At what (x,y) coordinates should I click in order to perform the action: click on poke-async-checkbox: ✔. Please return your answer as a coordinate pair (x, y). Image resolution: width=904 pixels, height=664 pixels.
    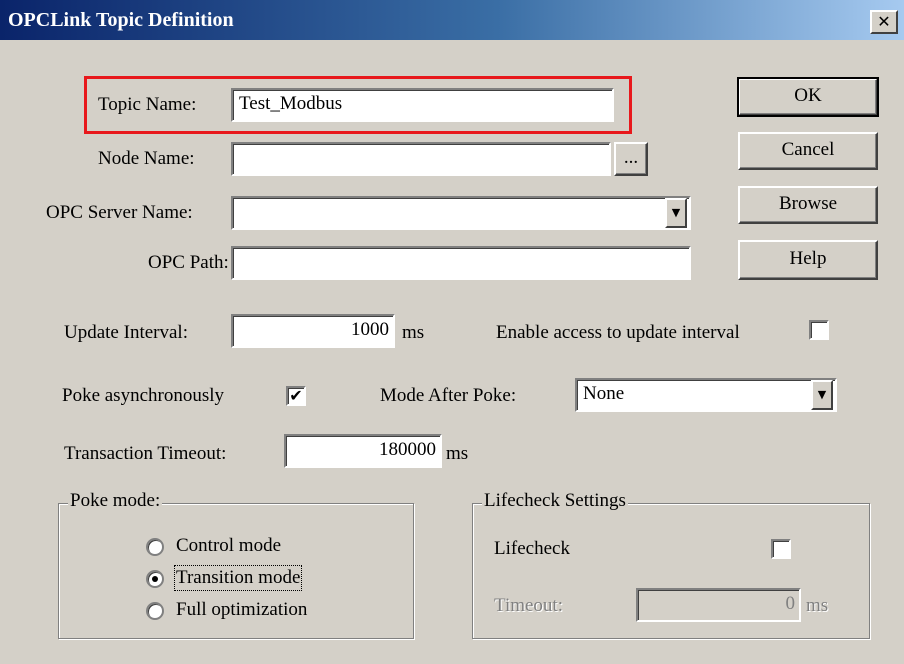
    Looking at the image, I should click on (296, 396).